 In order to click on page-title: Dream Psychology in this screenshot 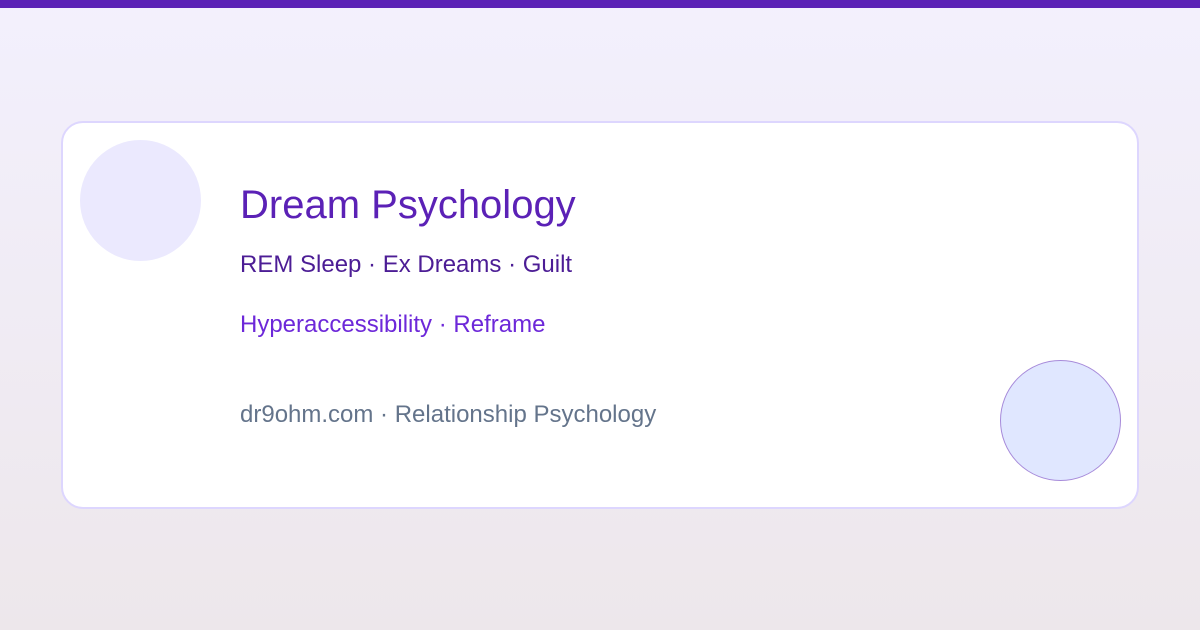, I will do `click(408, 205)`.